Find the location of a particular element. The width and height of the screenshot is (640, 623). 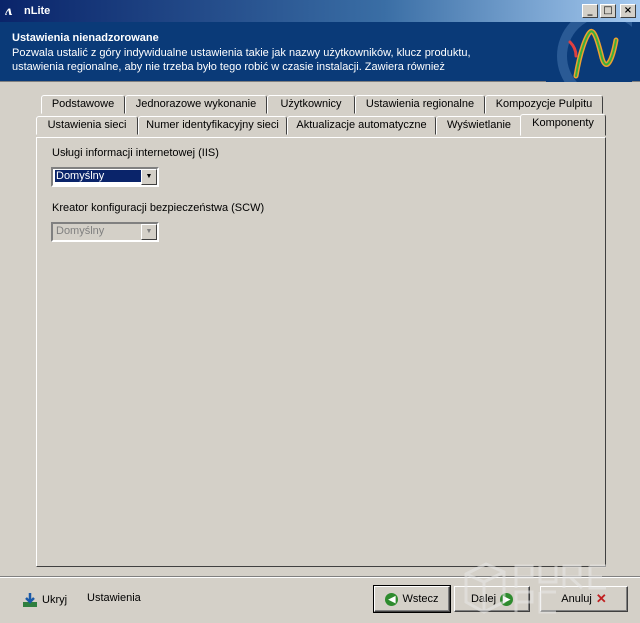

tab-wyswietlanie: Wyświetlanie is located at coordinates (479, 125).